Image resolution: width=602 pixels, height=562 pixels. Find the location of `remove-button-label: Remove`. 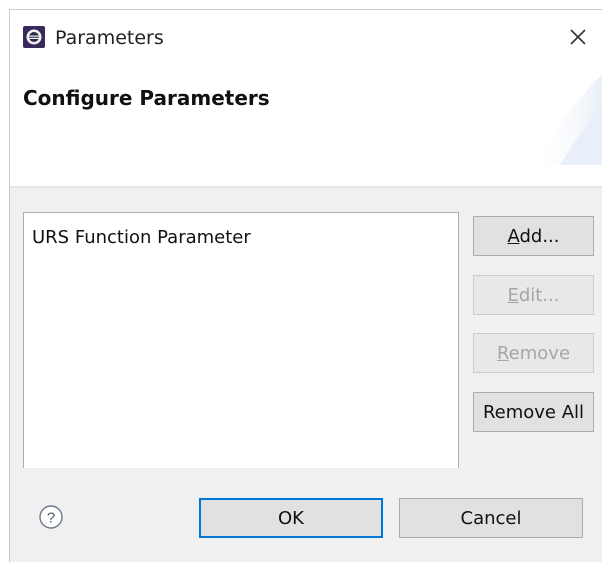

remove-button-label: Remove is located at coordinates (533, 353).